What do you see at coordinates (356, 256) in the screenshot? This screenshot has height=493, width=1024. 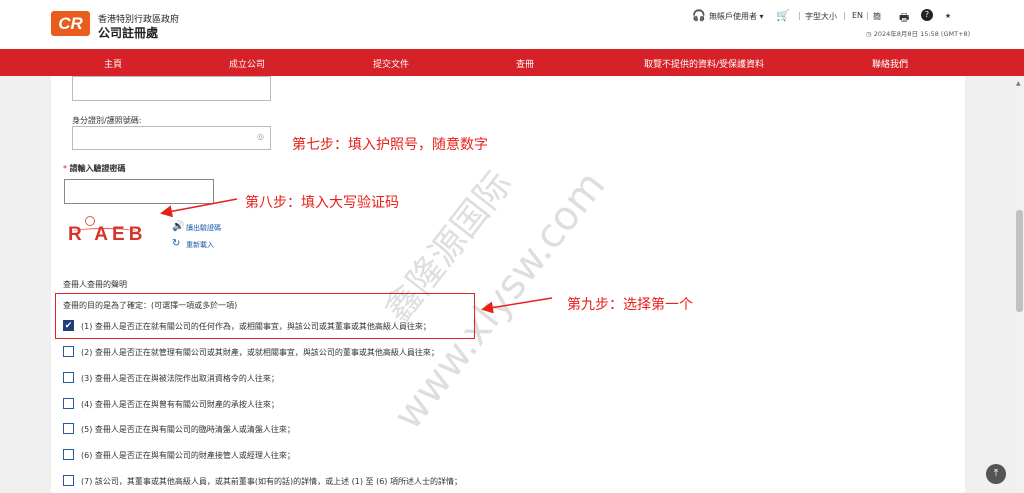 I see `annotation-arrows` at bounding box center [356, 256].